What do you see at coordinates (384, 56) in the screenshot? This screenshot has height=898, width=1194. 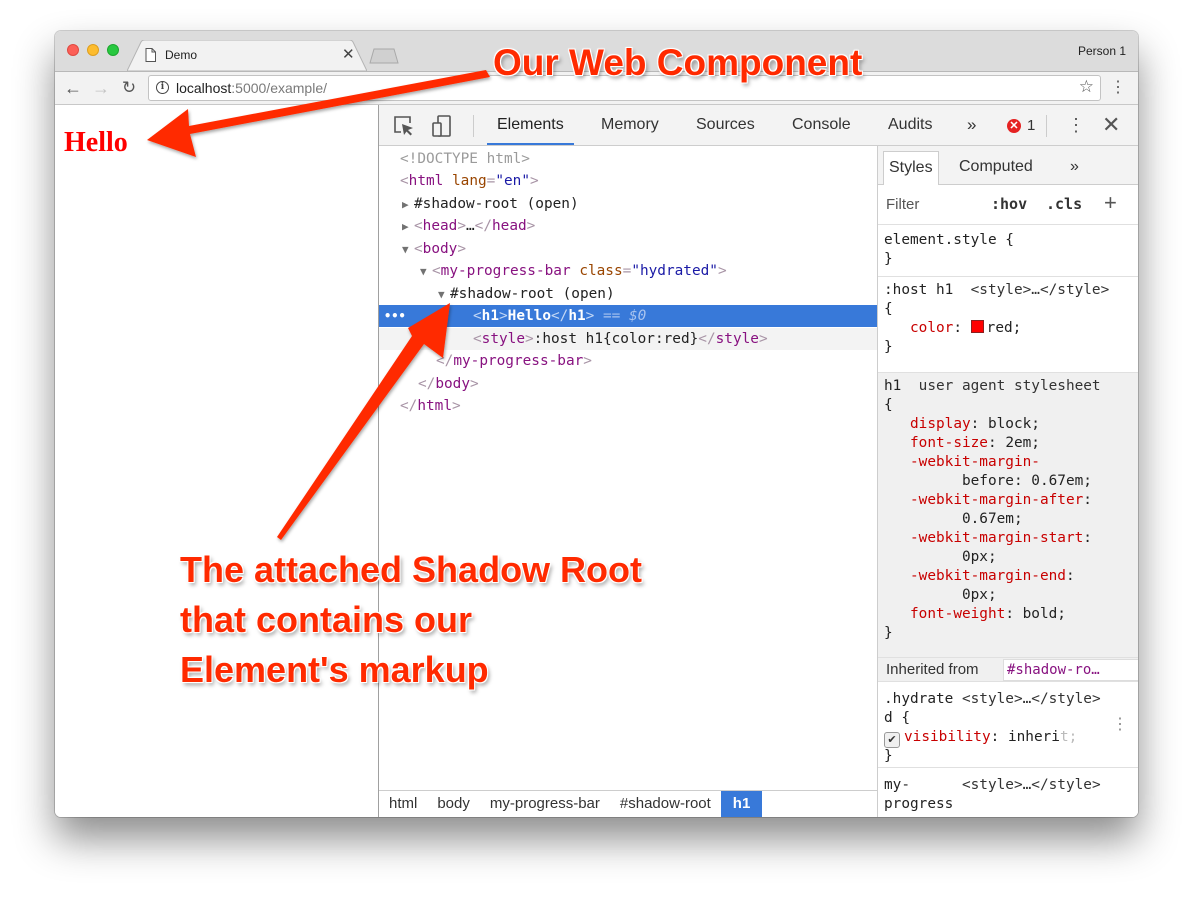 I see `new-tab-button` at bounding box center [384, 56].